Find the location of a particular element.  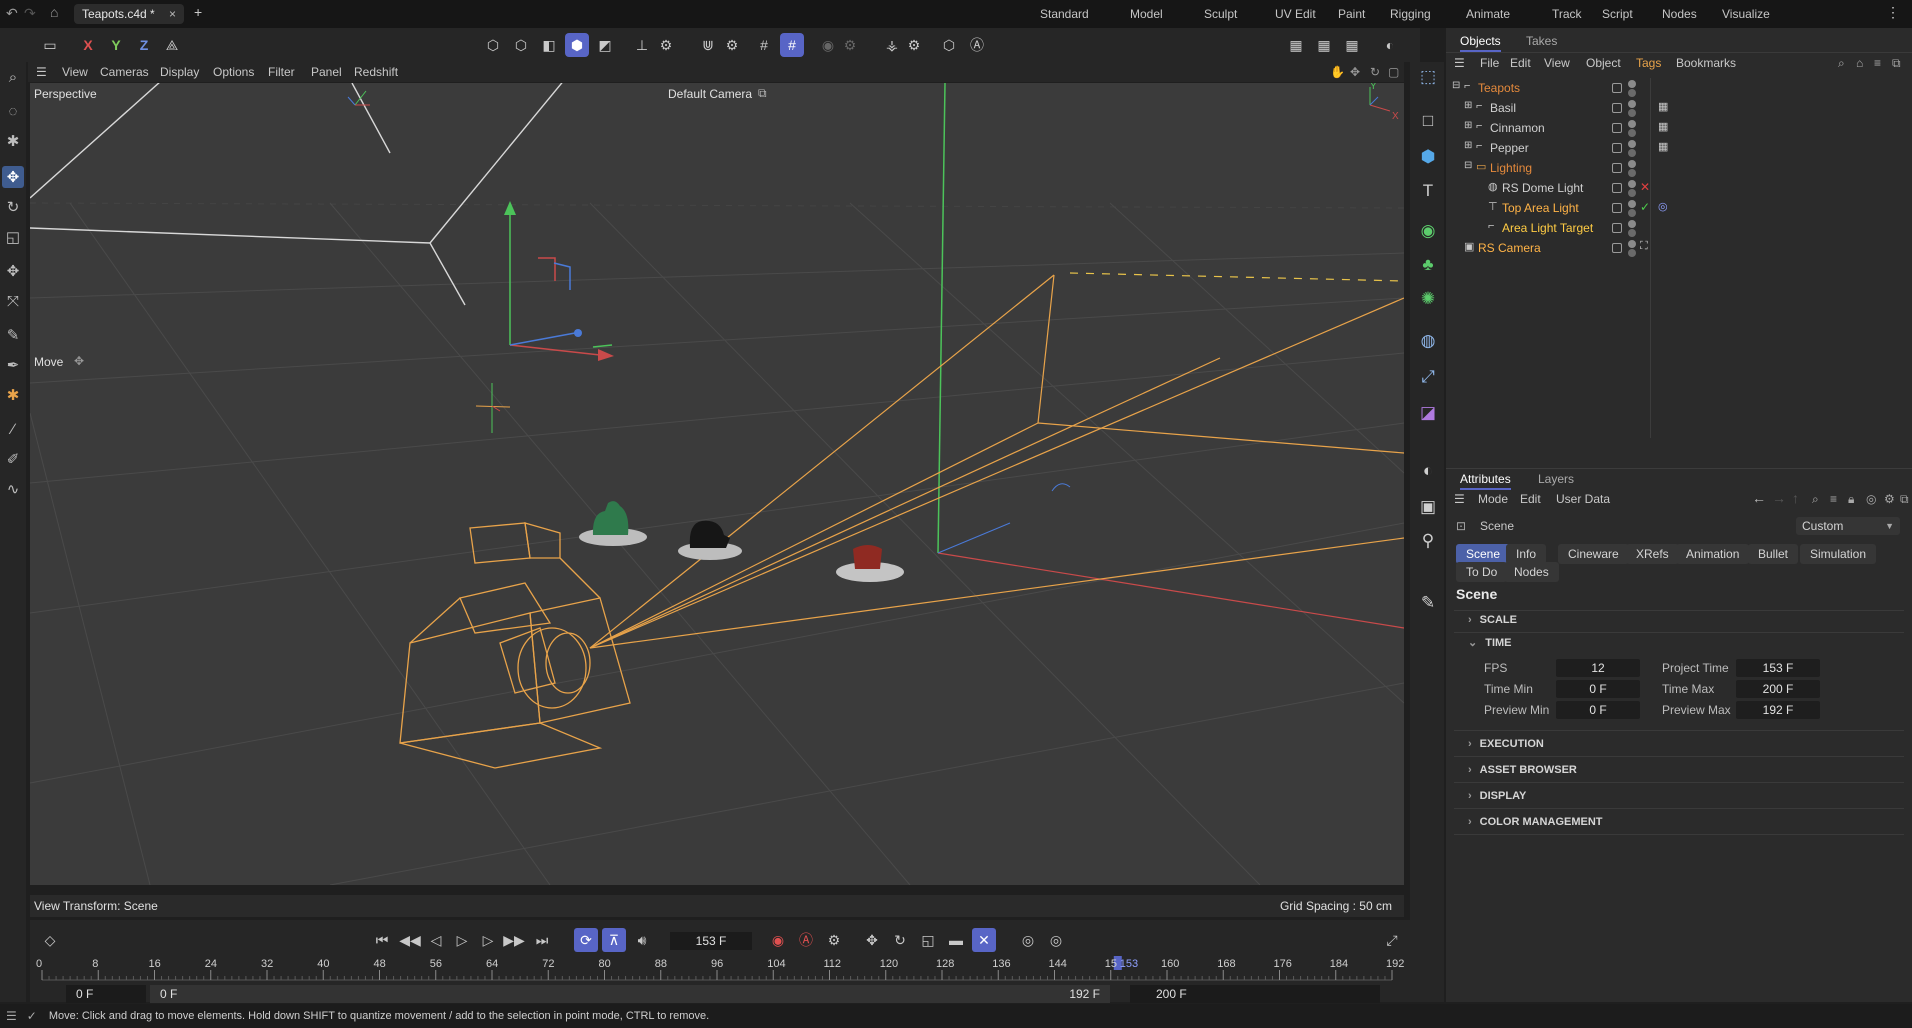

axis-z-lock: Z is located at coordinates (144, 45).